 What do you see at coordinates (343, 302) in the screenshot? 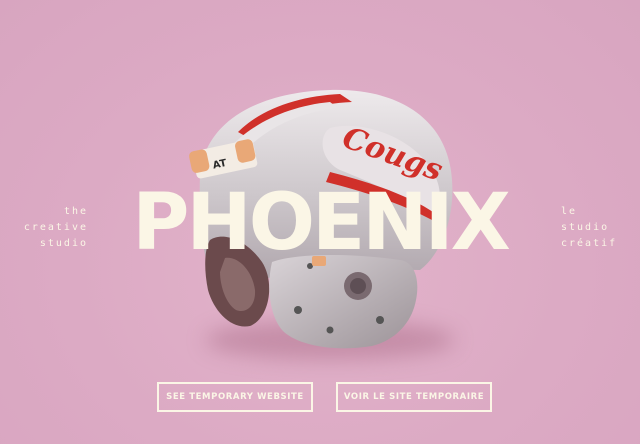
I see `helmet-ear-flap` at bounding box center [343, 302].